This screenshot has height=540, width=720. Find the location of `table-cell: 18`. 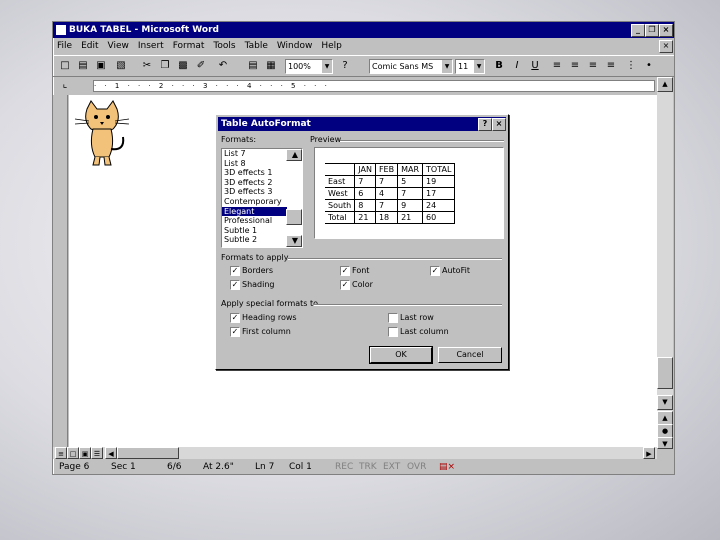

table-cell: 18 is located at coordinates (386, 217).